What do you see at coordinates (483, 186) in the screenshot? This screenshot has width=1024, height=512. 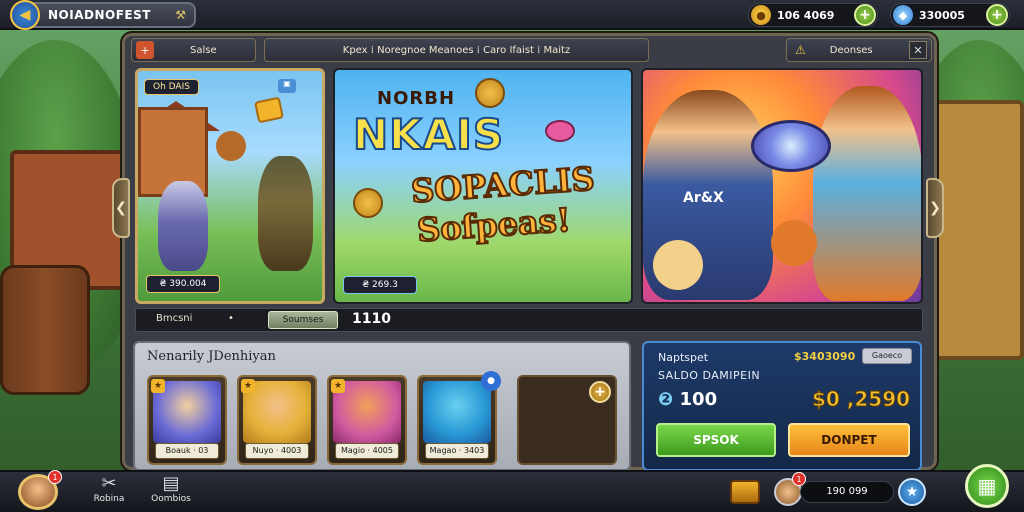 I see `promo-banner-featured: NORBH NKAIS SOPACLIS Sofpeas! ₴ 269.3` at bounding box center [483, 186].